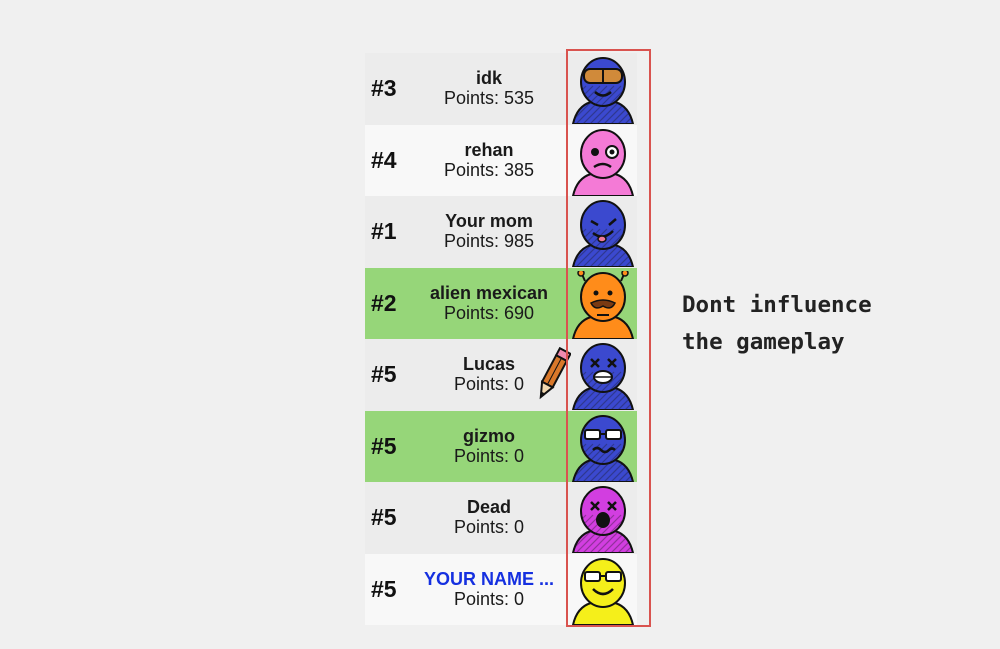 This screenshot has width=1000, height=649. I want to click on player-rank: #2, so click(384, 302).